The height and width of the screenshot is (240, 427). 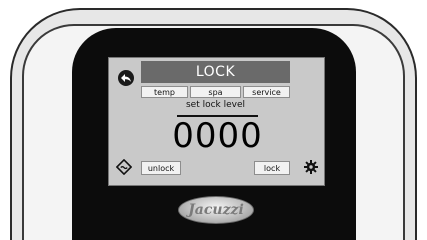 I want to click on page-title: LOCK, so click(x=215, y=72).